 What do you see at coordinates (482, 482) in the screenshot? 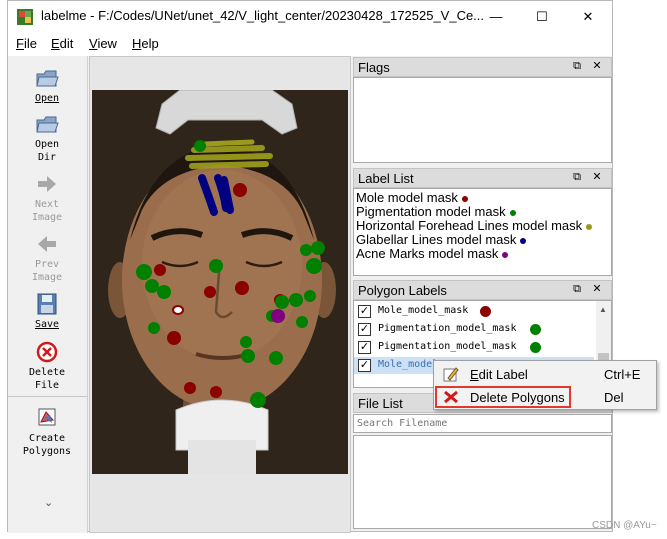
I see `file-list` at bounding box center [482, 482].